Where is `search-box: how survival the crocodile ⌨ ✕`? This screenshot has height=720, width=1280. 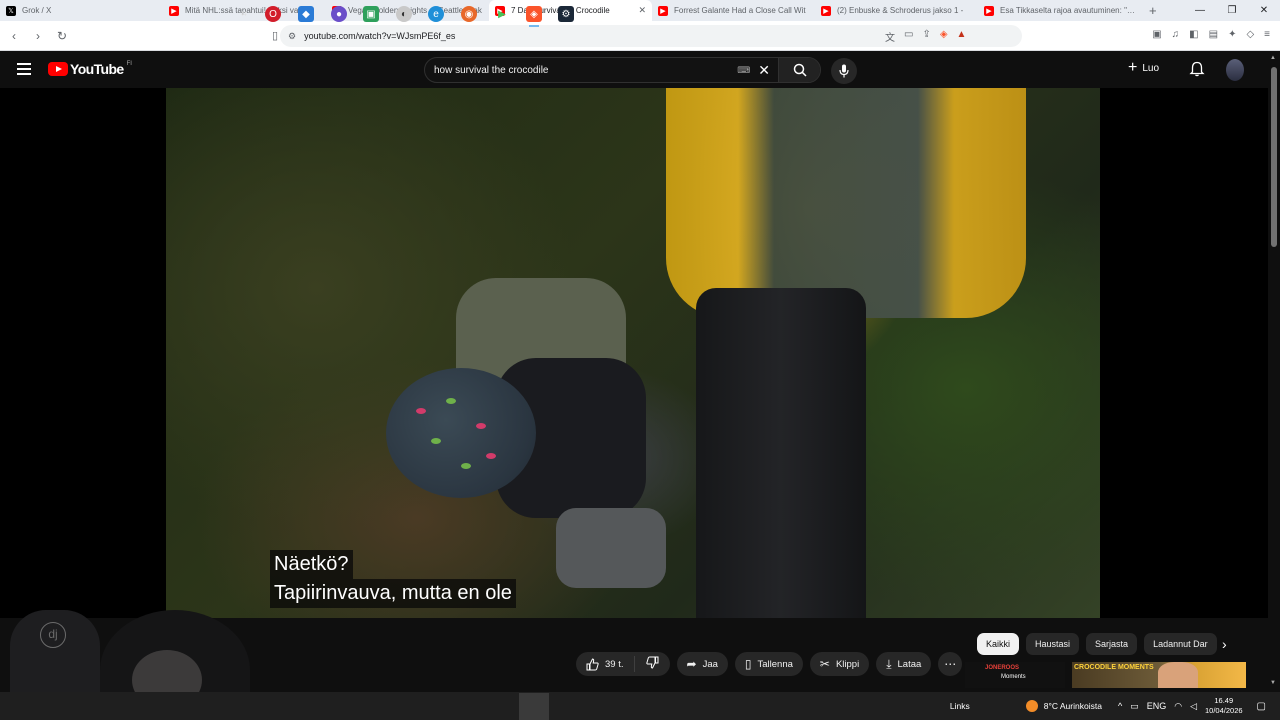 search-box: how survival the crocodile ⌨ ✕ is located at coordinates (622, 70).